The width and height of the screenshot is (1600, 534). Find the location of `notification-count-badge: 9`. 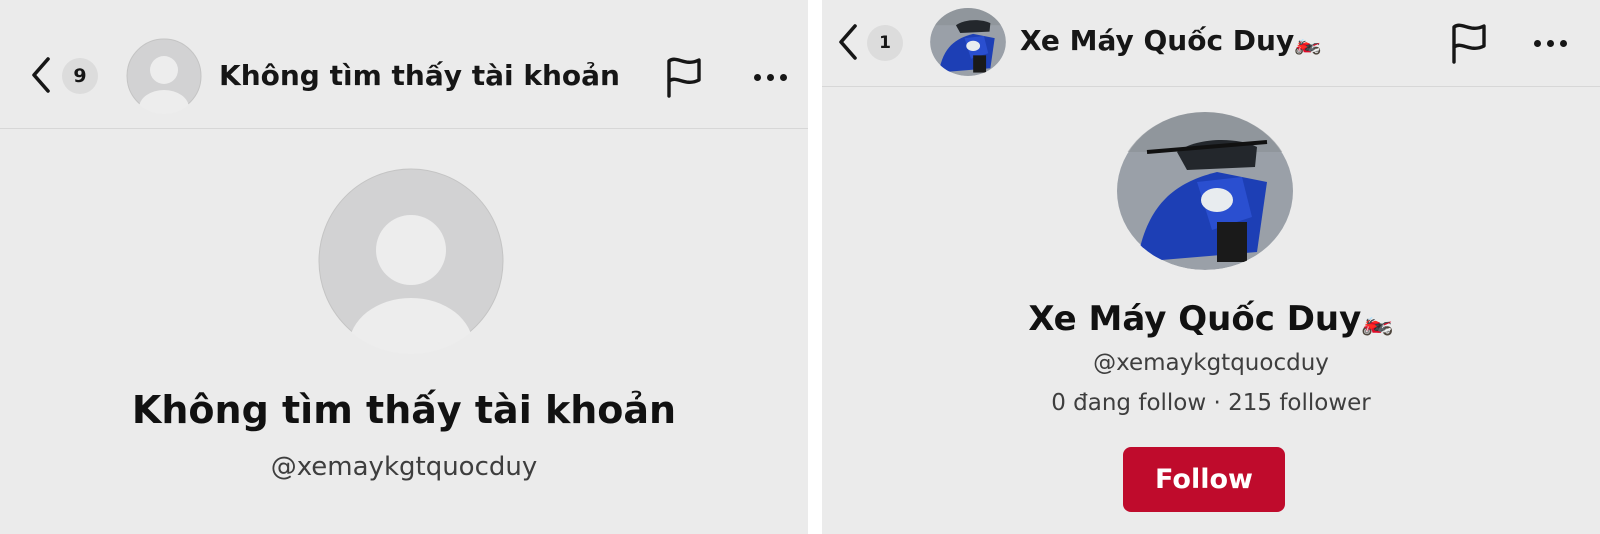

notification-count-badge: 9 is located at coordinates (80, 76).